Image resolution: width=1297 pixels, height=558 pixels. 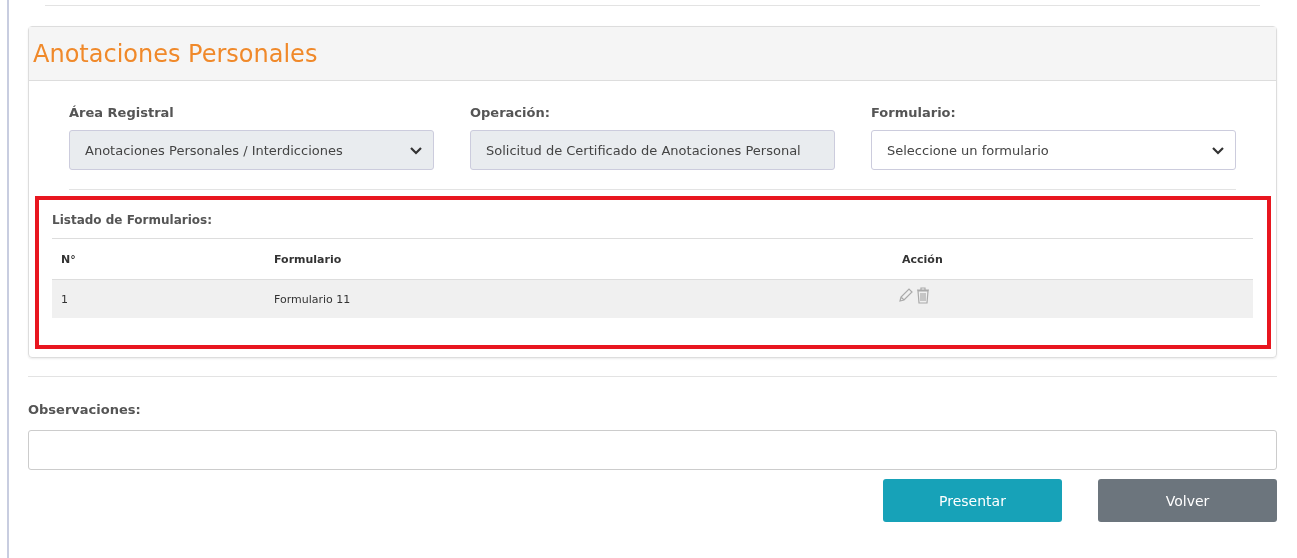 I want to click on pencil-icon, so click(x=906, y=295).